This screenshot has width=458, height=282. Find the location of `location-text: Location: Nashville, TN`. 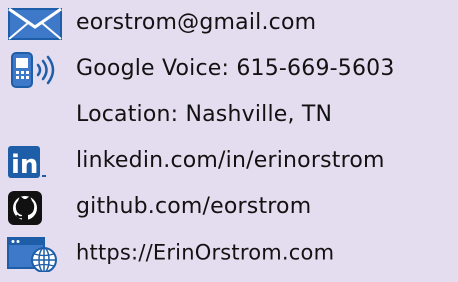

location-text: Location: Nashville, TN is located at coordinates (204, 114).